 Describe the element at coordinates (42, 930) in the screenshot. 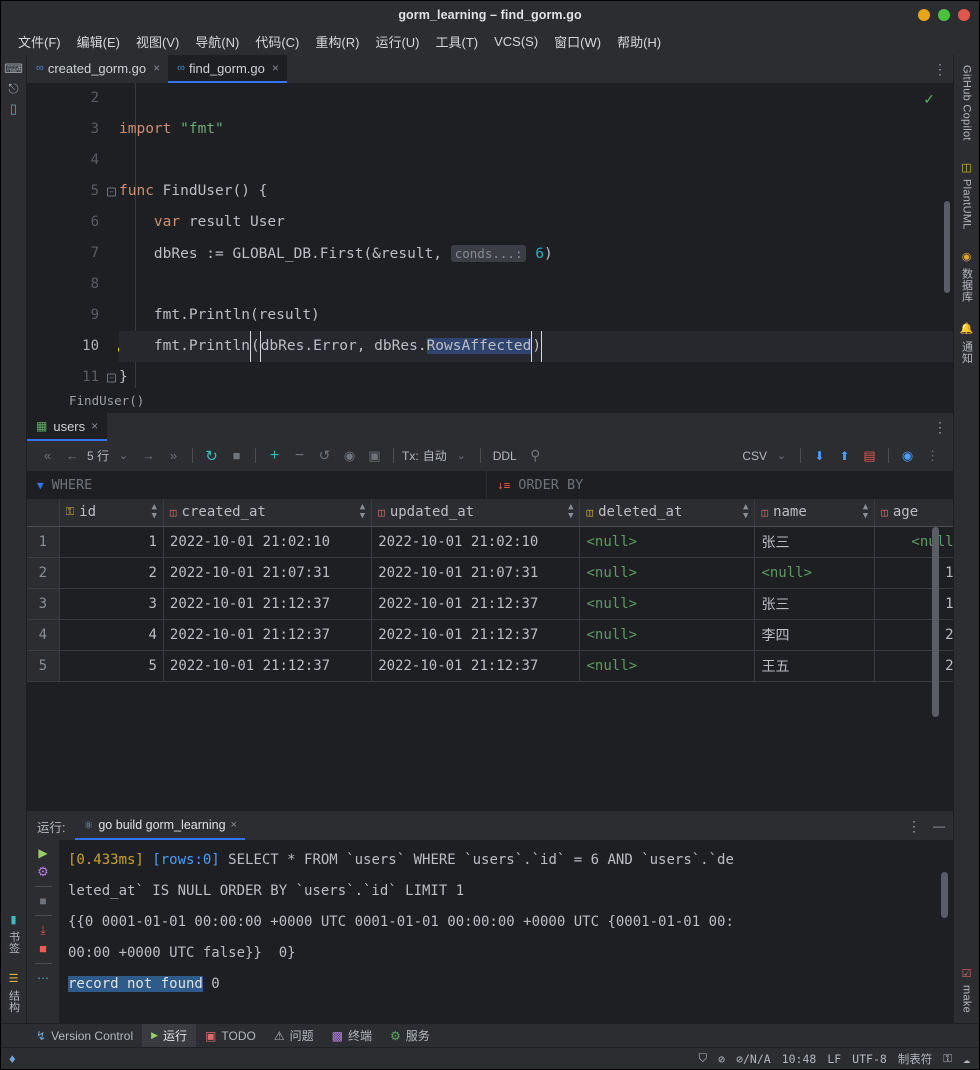

I see `scroll-to-end-icon: ⤓` at that location.